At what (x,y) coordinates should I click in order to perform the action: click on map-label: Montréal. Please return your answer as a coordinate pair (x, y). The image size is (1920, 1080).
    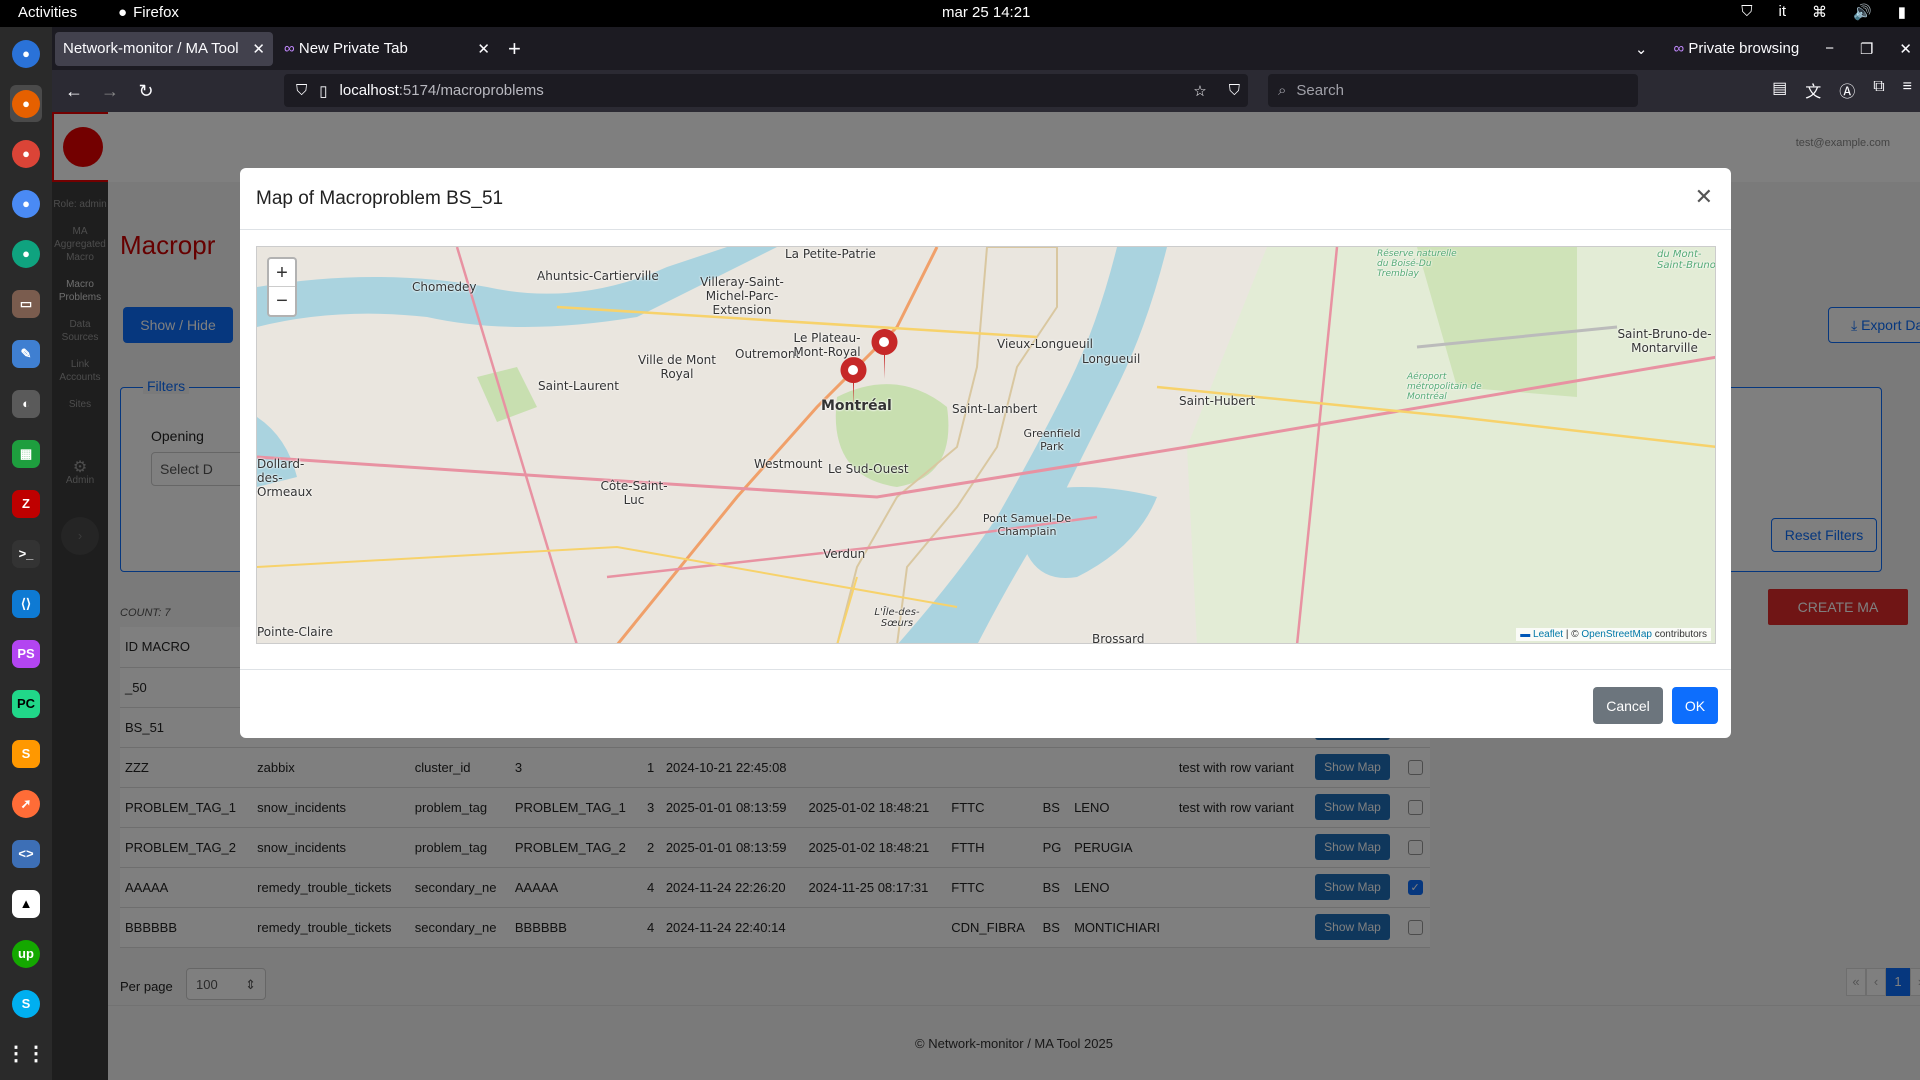
    Looking at the image, I should click on (856, 406).